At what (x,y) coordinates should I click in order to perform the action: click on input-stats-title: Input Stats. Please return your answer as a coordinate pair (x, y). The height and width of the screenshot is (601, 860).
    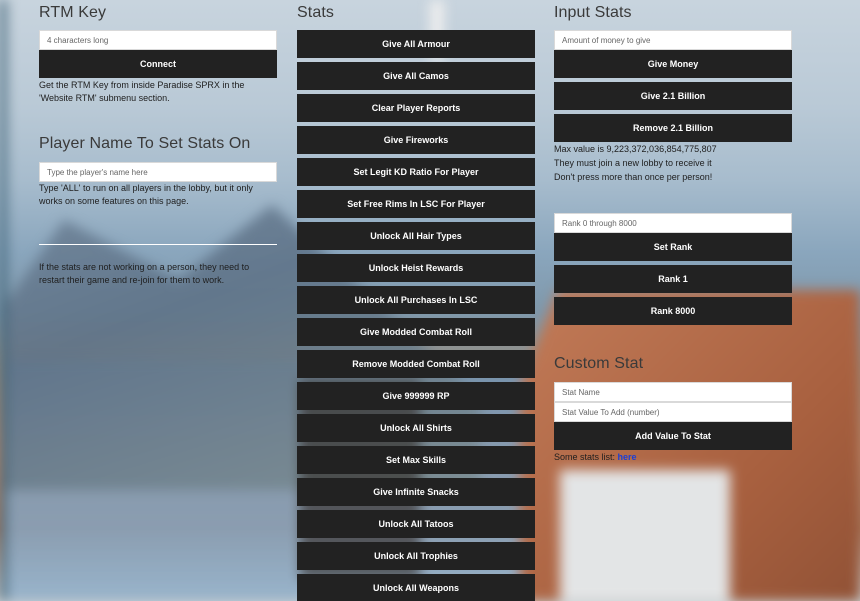
    Looking at the image, I should click on (593, 12).